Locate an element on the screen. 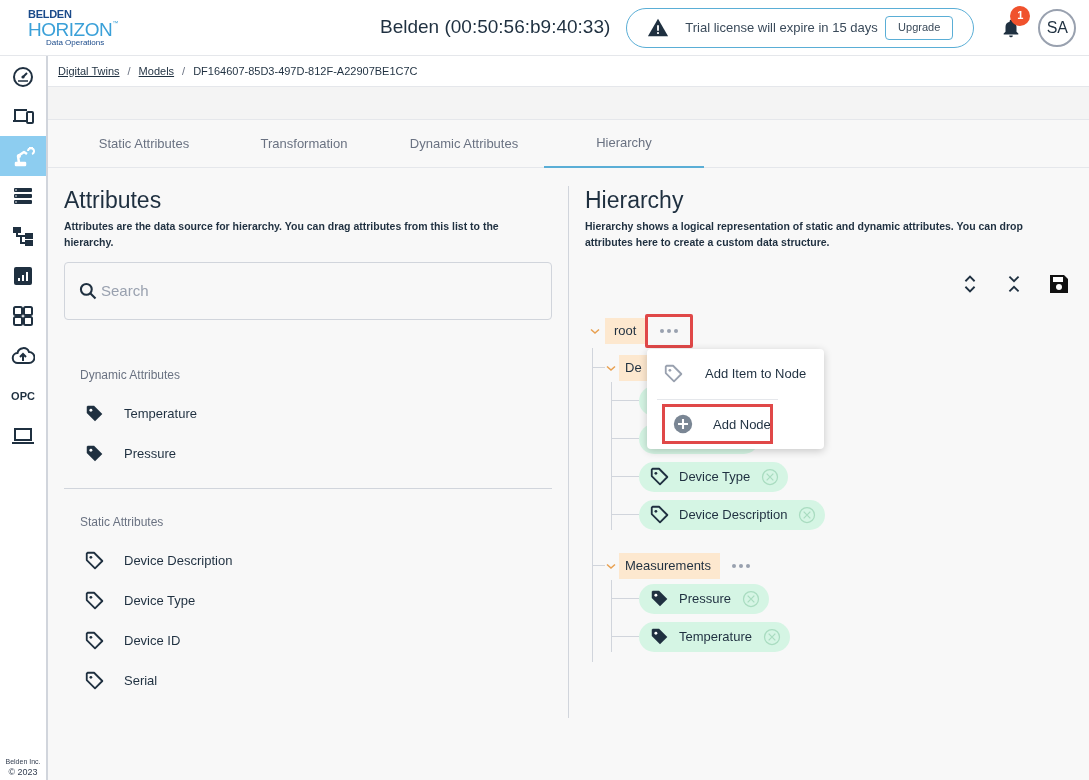 The width and height of the screenshot is (1089, 780). attribute-item: Serial is located at coordinates (308, 680).